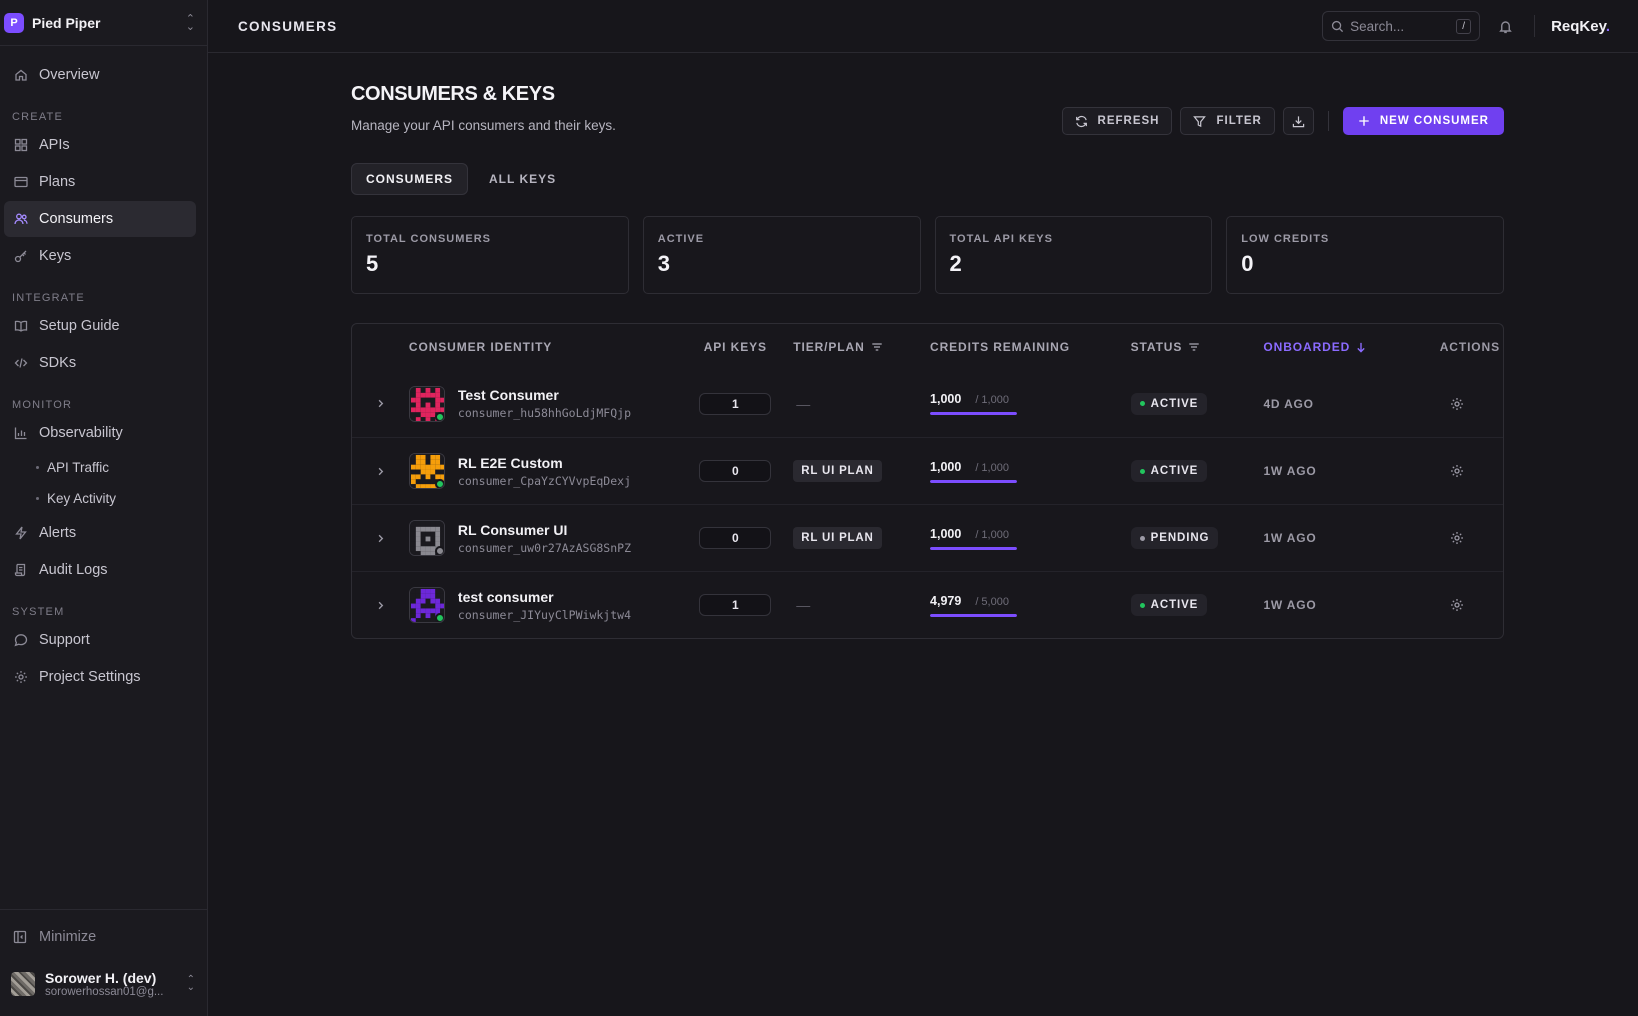  What do you see at coordinates (1298, 121) in the screenshot?
I see `export-button` at bounding box center [1298, 121].